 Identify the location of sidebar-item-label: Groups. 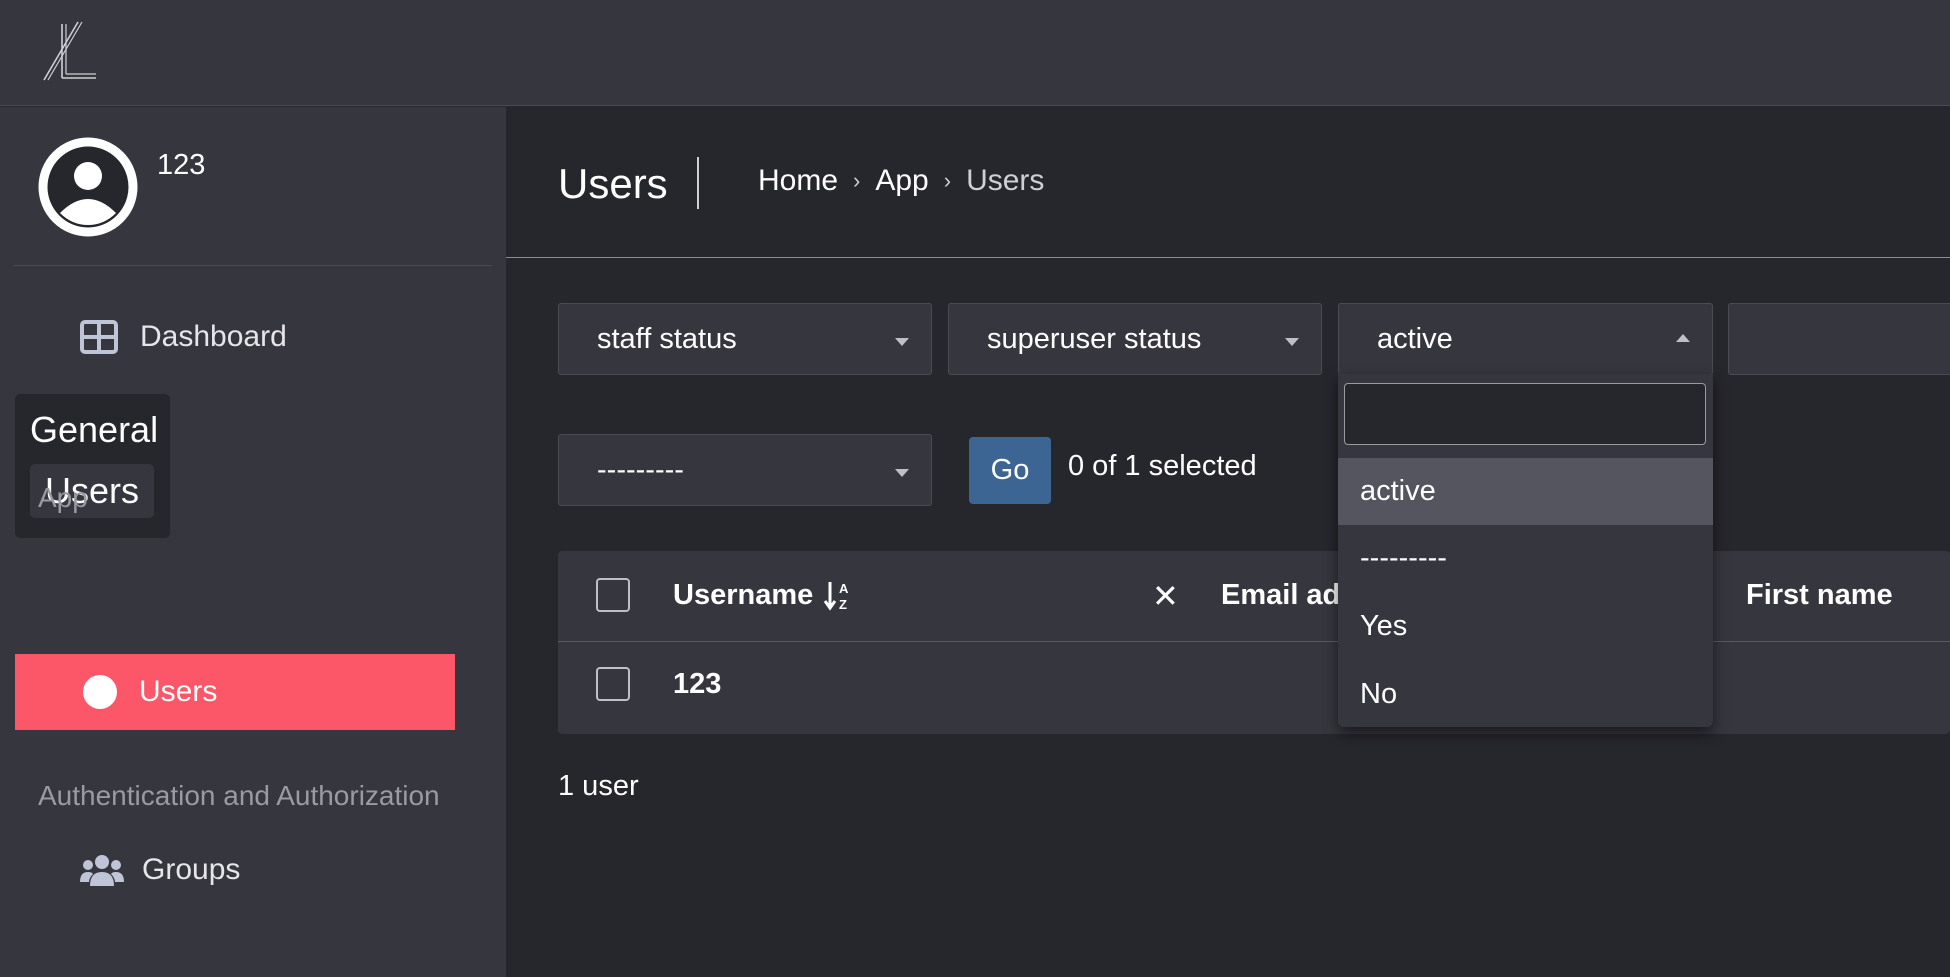
(191, 869).